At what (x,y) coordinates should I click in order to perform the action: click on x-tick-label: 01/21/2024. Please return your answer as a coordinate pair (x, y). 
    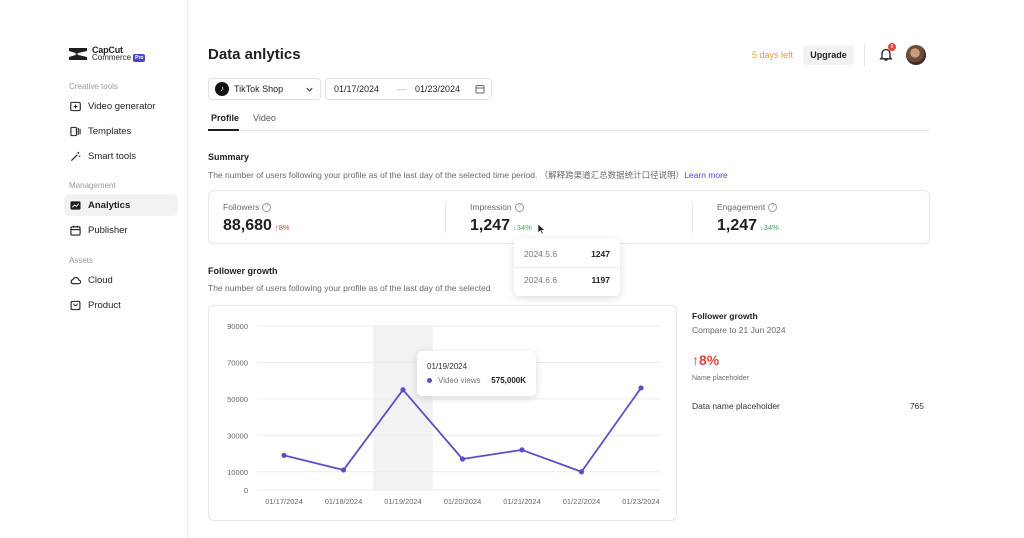
    Looking at the image, I should click on (522, 501).